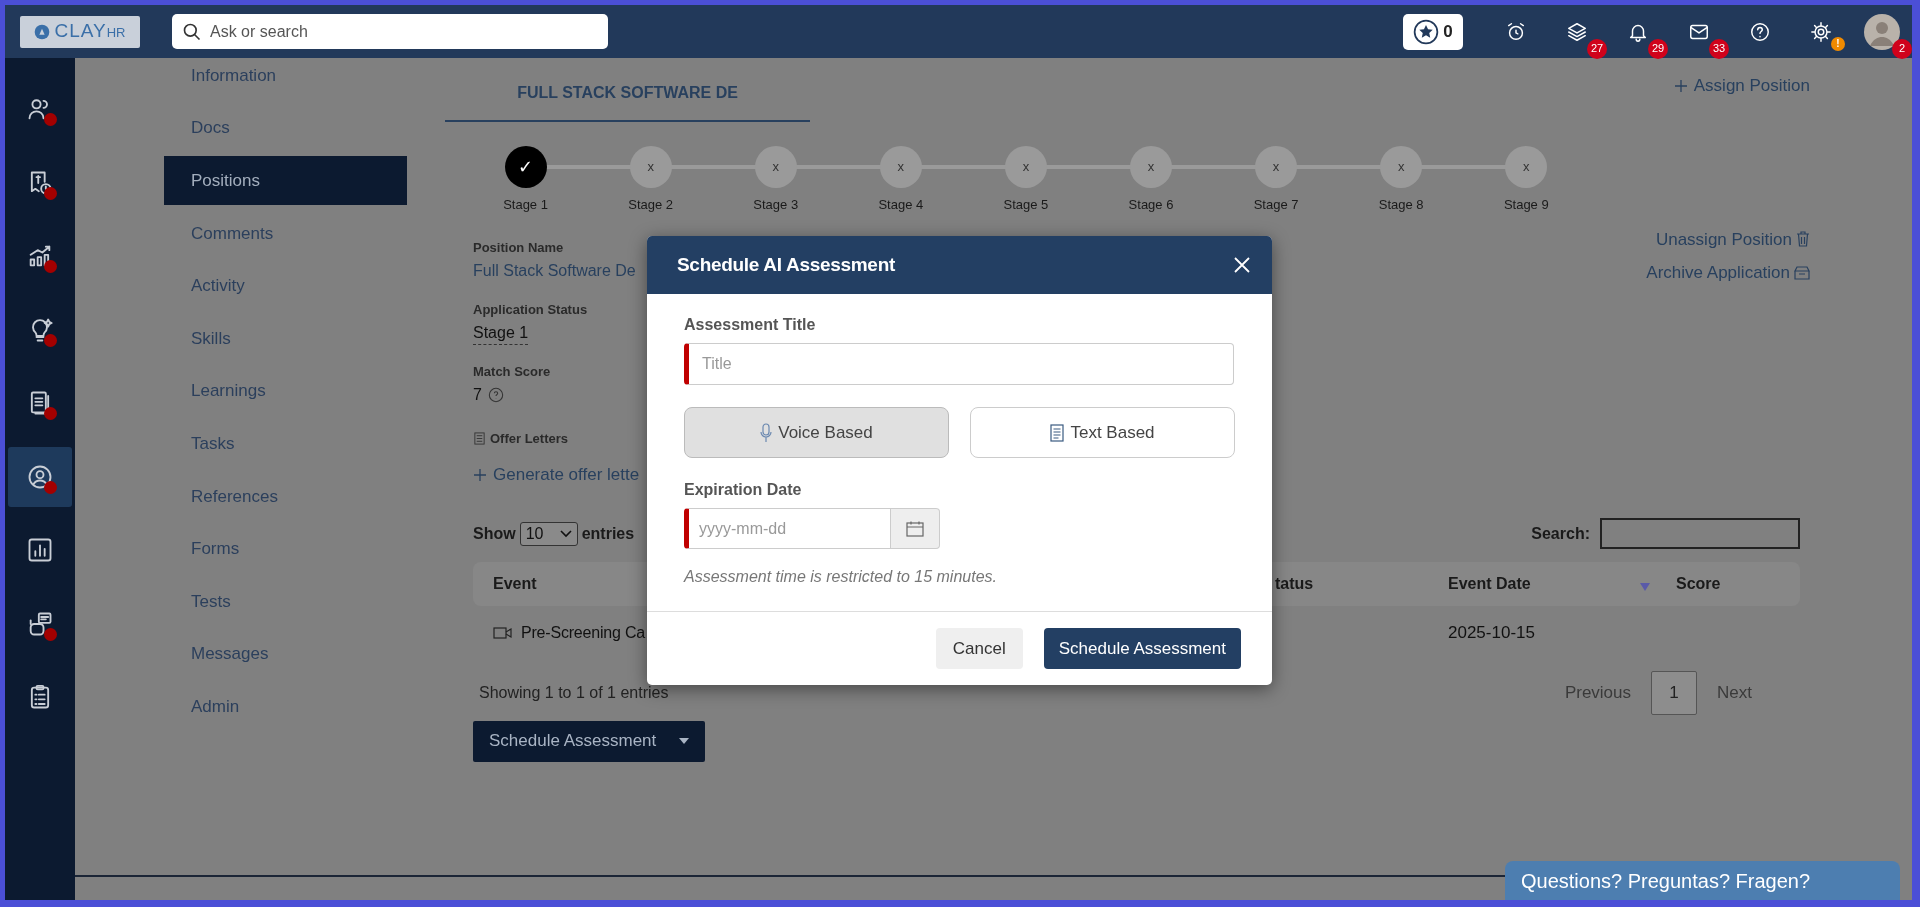 The image size is (1920, 907). What do you see at coordinates (558, 270) in the screenshot?
I see `position-name-link: Full Stack Software De` at bounding box center [558, 270].